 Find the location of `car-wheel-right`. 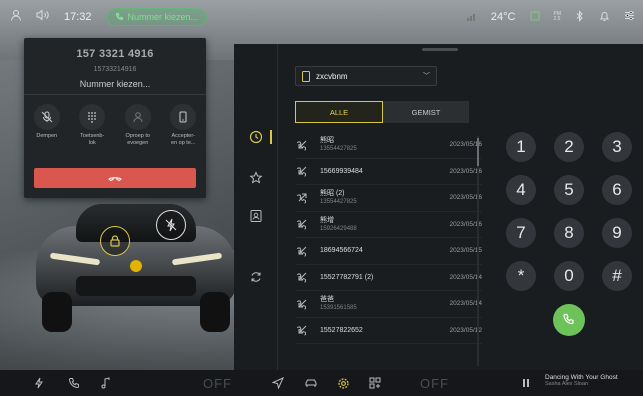

car-wheel-right is located at coordinates (215, 312).